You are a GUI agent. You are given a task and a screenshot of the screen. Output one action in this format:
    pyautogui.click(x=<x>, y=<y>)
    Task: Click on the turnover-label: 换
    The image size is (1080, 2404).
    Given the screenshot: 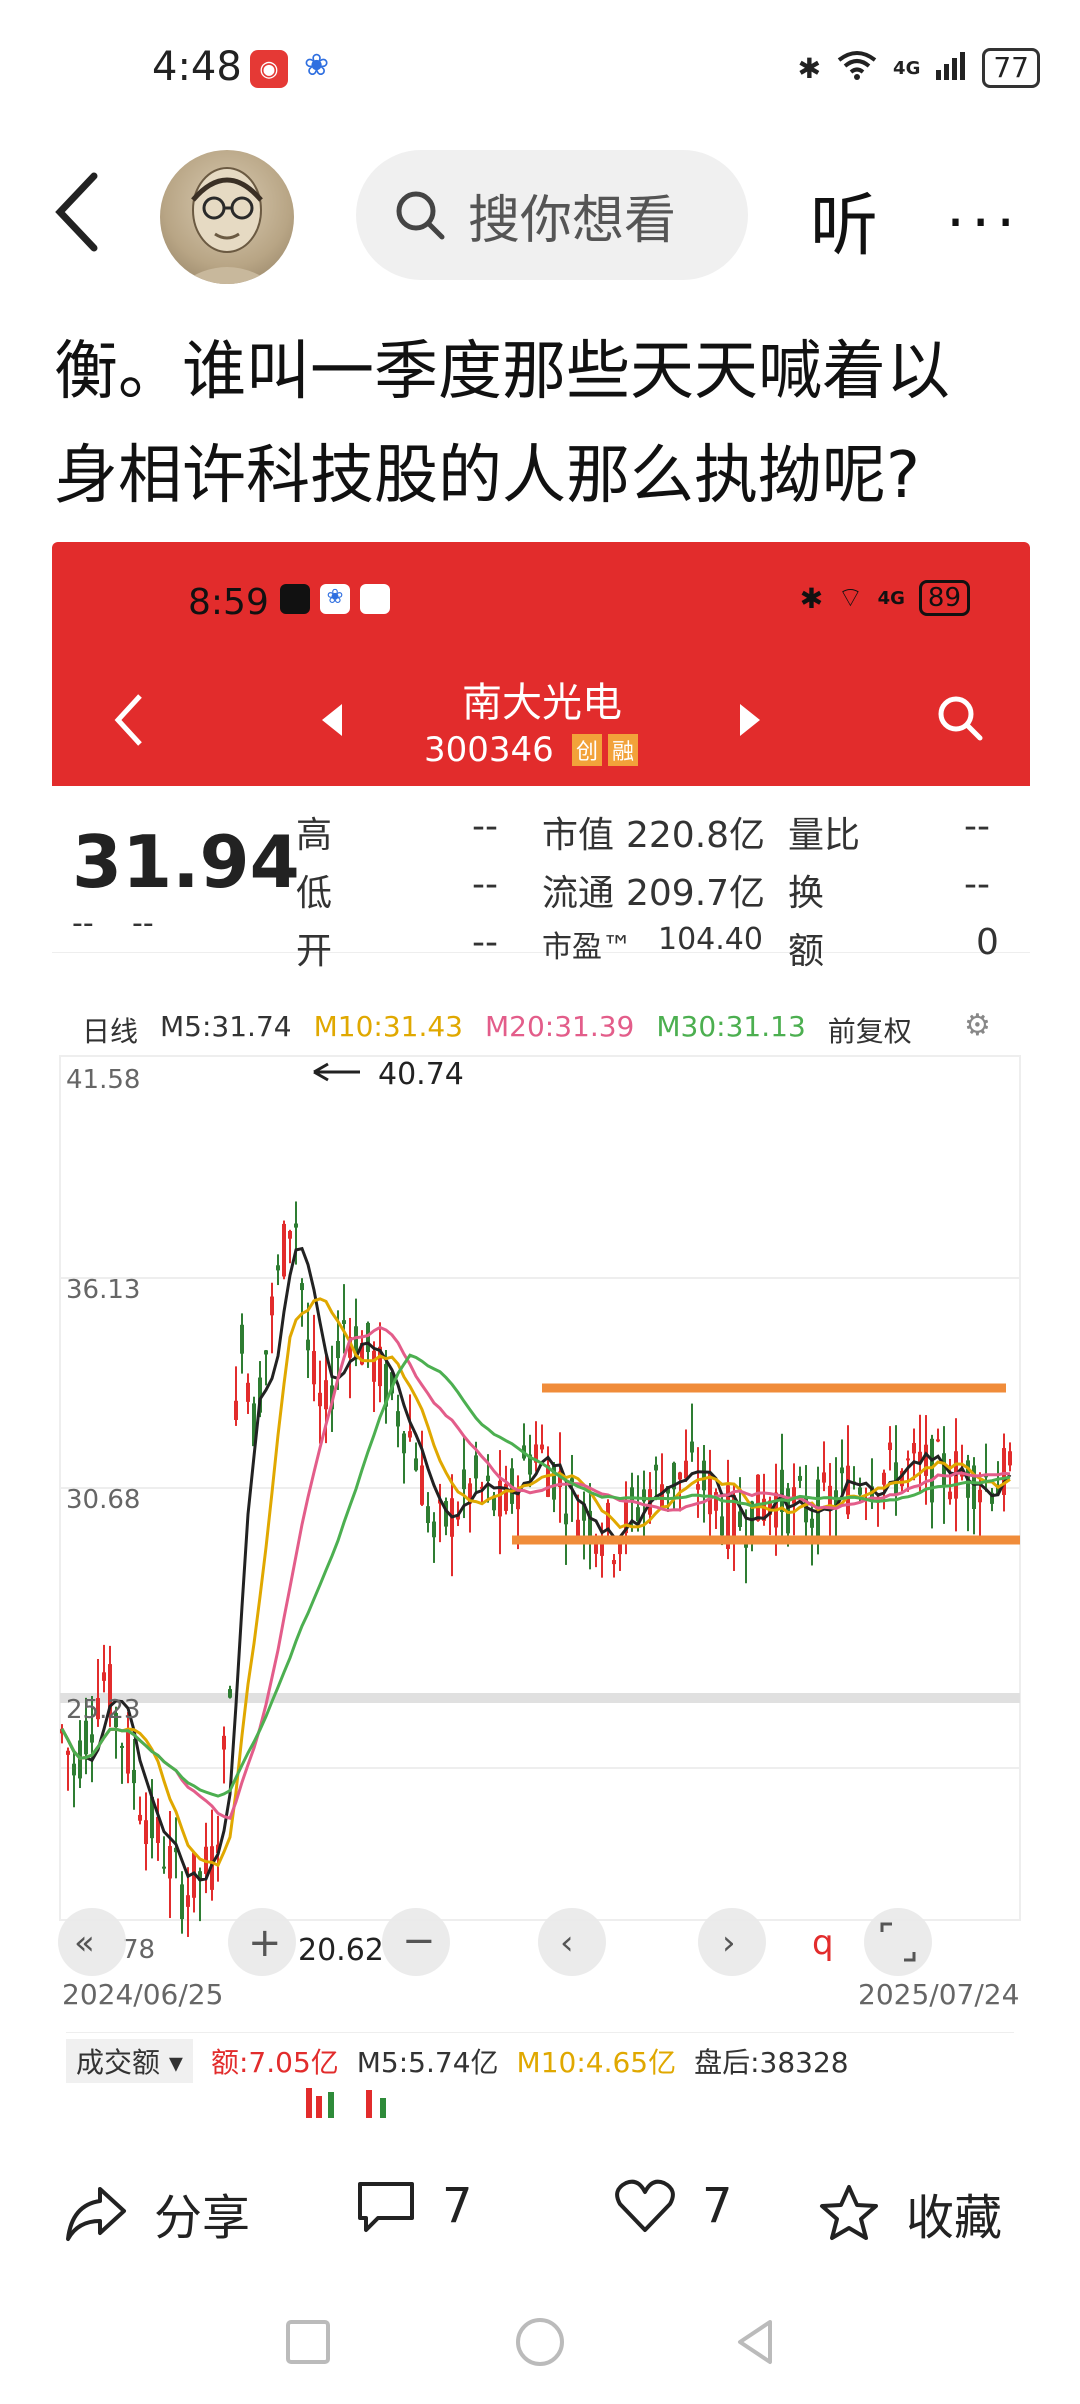 What is the action you would take?
    pyautogui.click(x=806, y=893)
    